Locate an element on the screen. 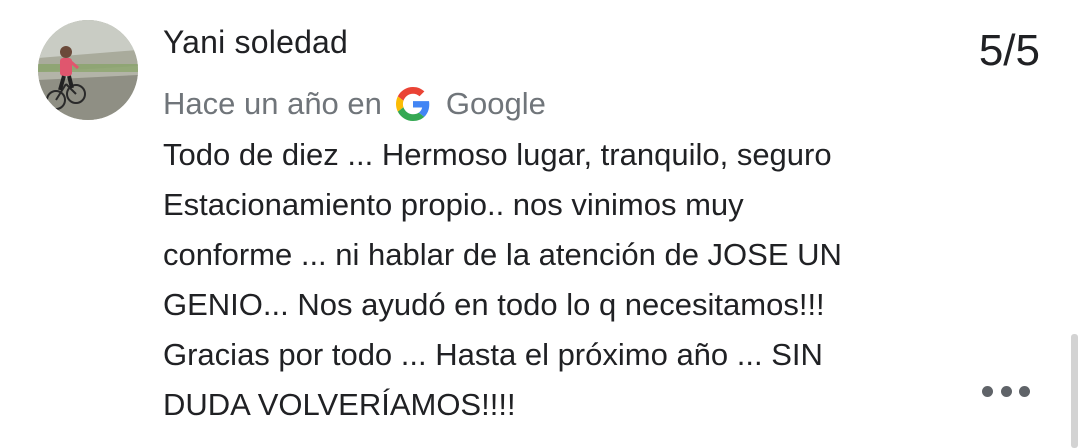 The image size is (1080, 448). review-text-line: DUDA VOLVERÍAMOS!!!! is located at coordinates (339, 404).